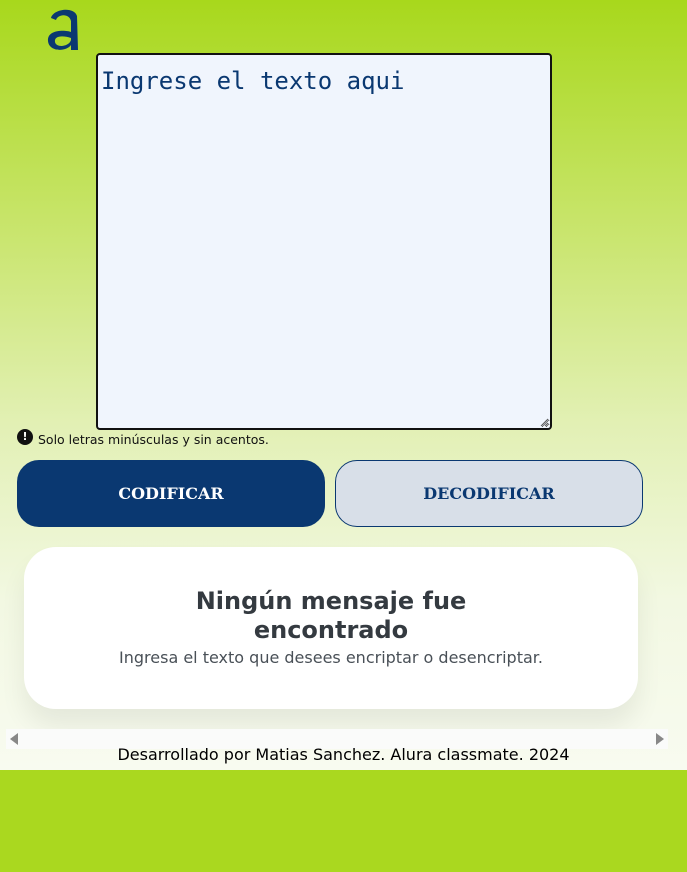 This screenshot has height=872, width=687. What do you see at coordinates (544, 422) in the screenshot?
I see `resize-handle-icon` at bounding box center [544, 422].